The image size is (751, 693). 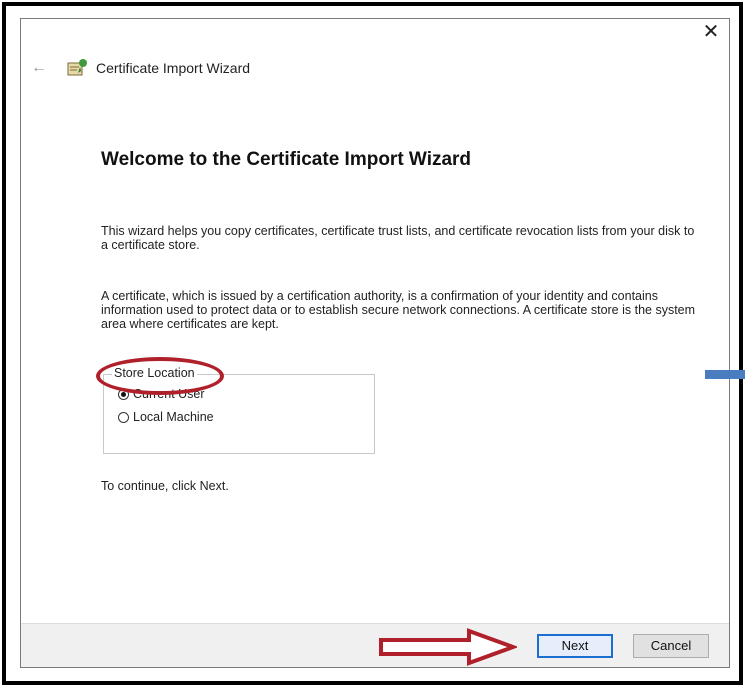 I want to click on back-arrow-icon: ←, so click(x=39, y=68).